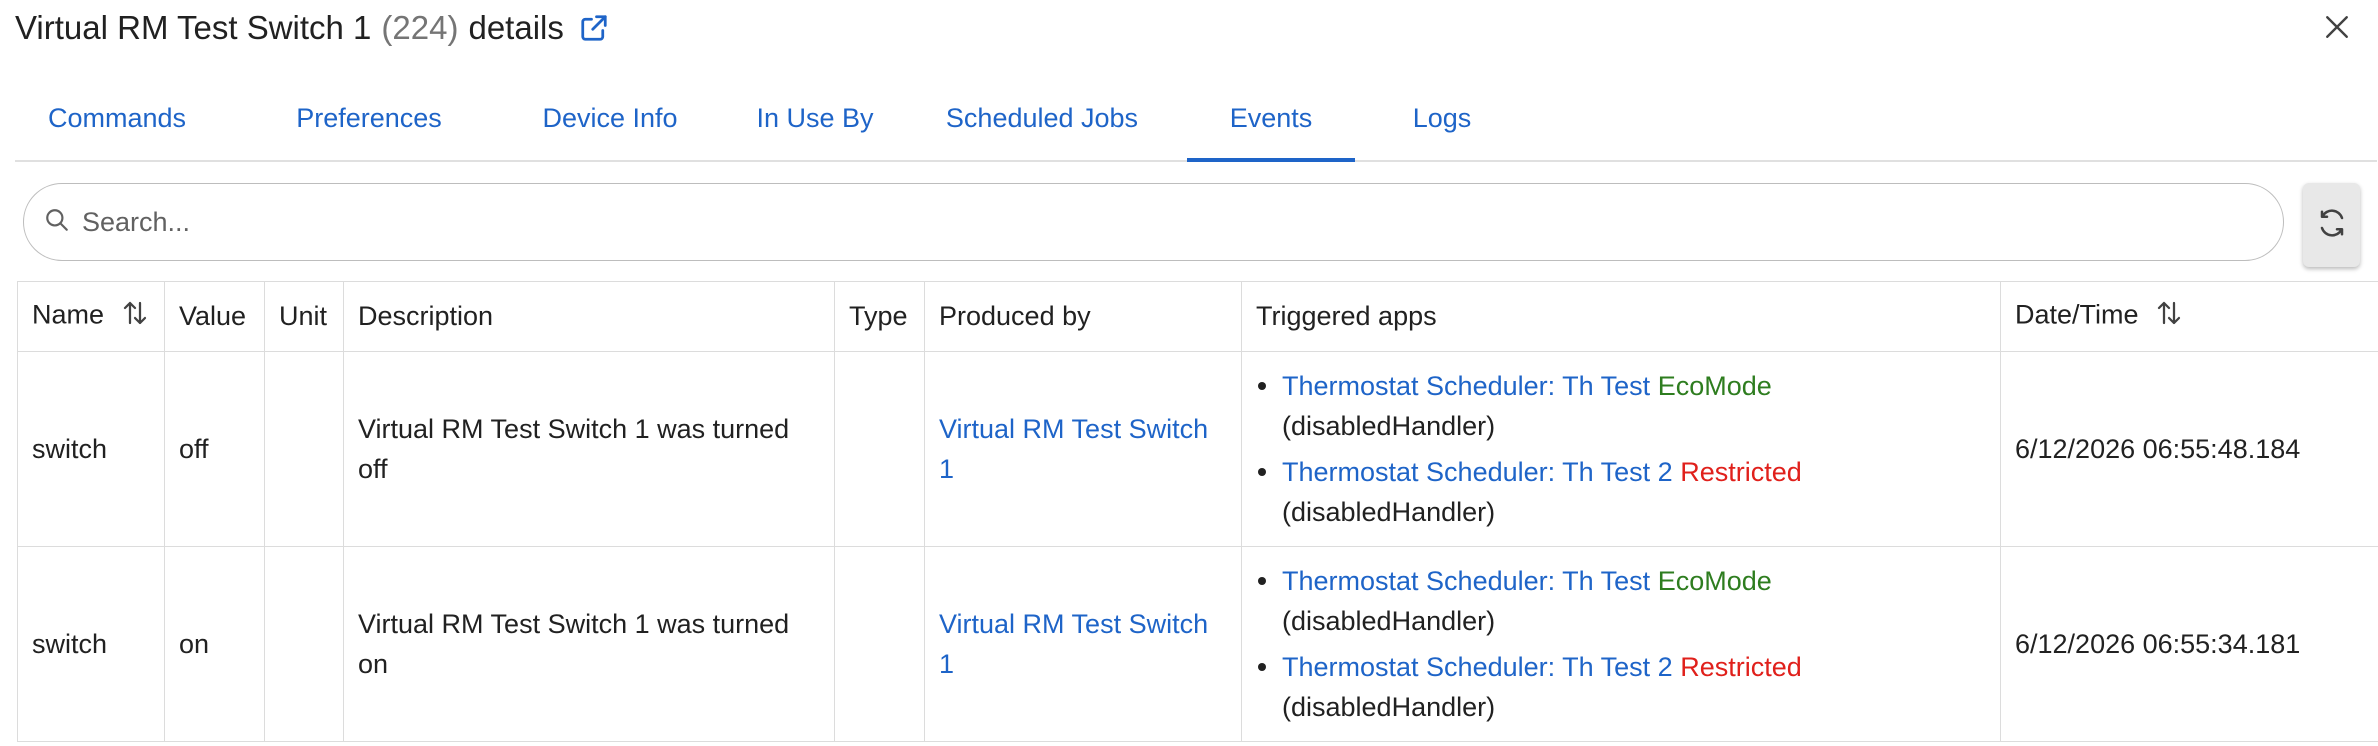 The image size is (2378, 746). Describe the element at coordinates (57, 222) in the screenshot. I see `search-icon` at that location.